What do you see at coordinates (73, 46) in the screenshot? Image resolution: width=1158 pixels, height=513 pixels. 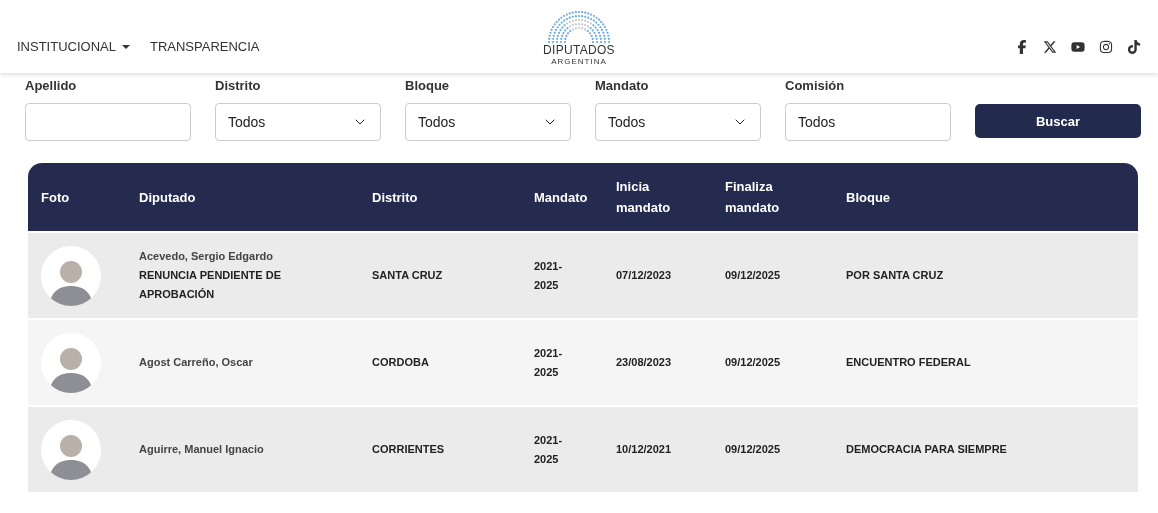 I see `nav-link: INSTITUCIONAL` at bounding box center [73, 46].